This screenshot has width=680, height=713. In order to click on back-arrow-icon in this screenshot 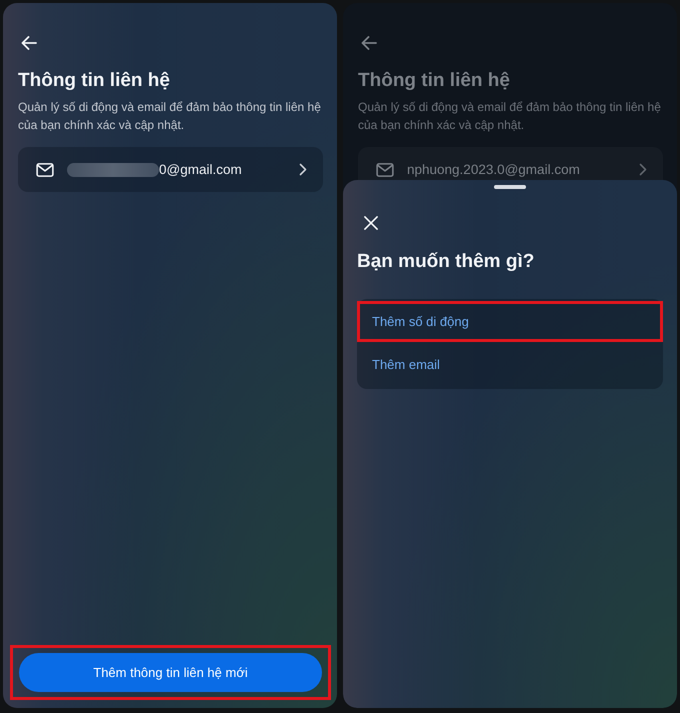, I will do `click(369, 43)`.